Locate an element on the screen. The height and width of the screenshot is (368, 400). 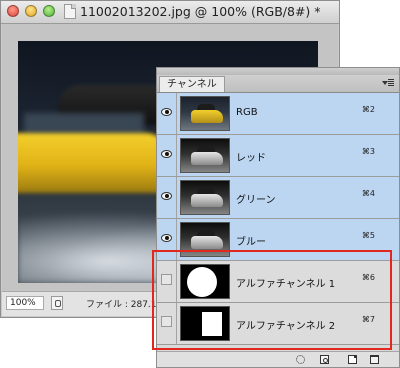
load-selection-icon is located at coordinates (300, 359).